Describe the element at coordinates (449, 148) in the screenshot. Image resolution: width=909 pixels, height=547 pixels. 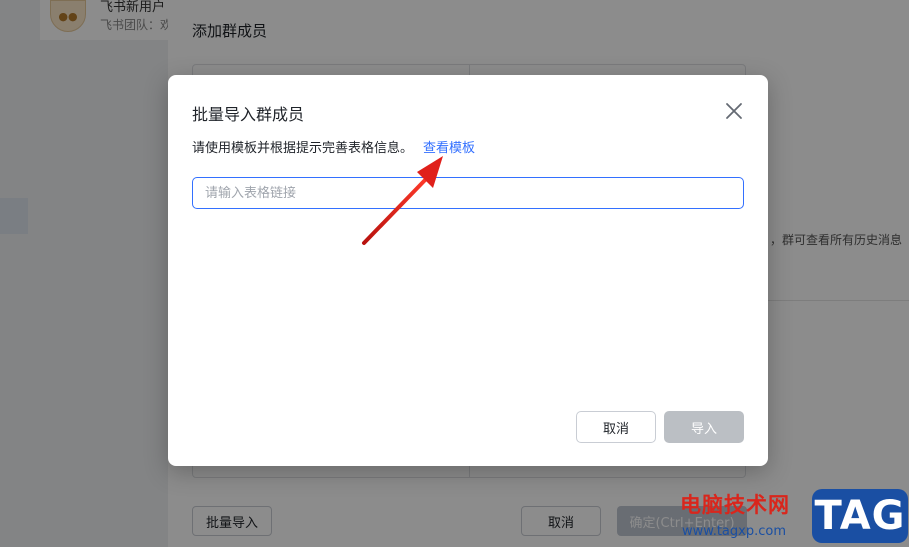
I see `view-template-link: 查看模板` at that location.